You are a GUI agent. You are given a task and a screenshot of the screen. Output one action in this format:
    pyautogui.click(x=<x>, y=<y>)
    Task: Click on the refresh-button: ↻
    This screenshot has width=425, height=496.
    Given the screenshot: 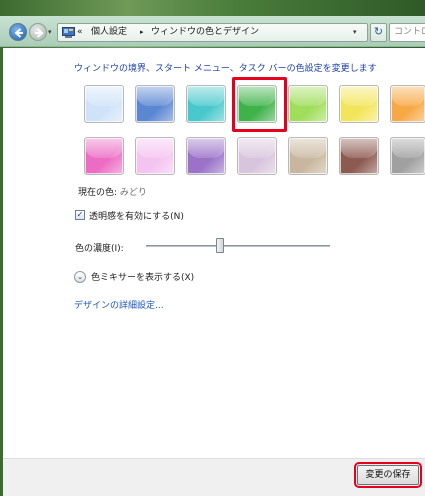 What is the action you would take?
    pyautogui.click(x=378, y=32)
    